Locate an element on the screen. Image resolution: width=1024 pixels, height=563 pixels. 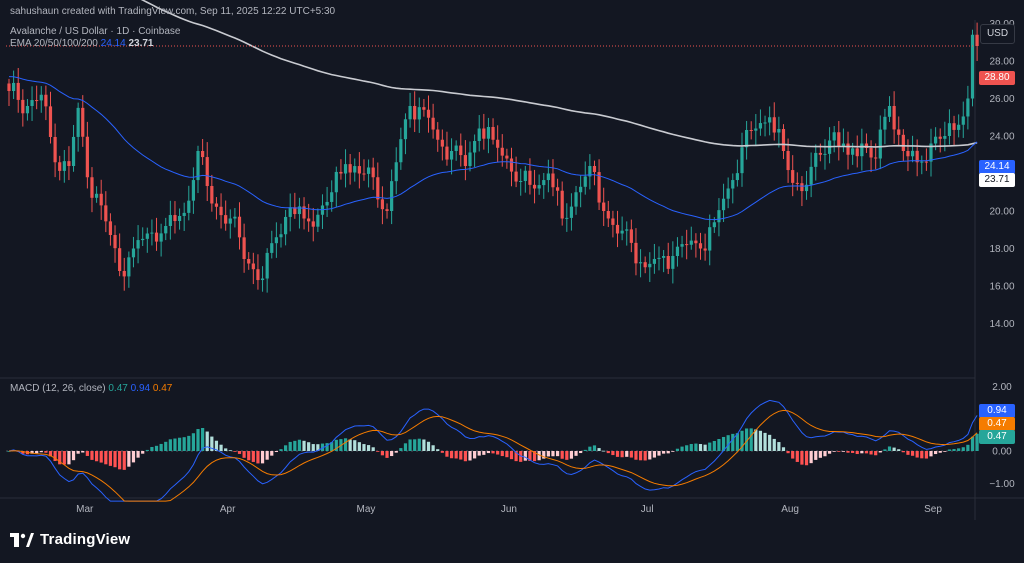
ema-slow-price-tag: 23.71 is located at coordinates (997, 180).